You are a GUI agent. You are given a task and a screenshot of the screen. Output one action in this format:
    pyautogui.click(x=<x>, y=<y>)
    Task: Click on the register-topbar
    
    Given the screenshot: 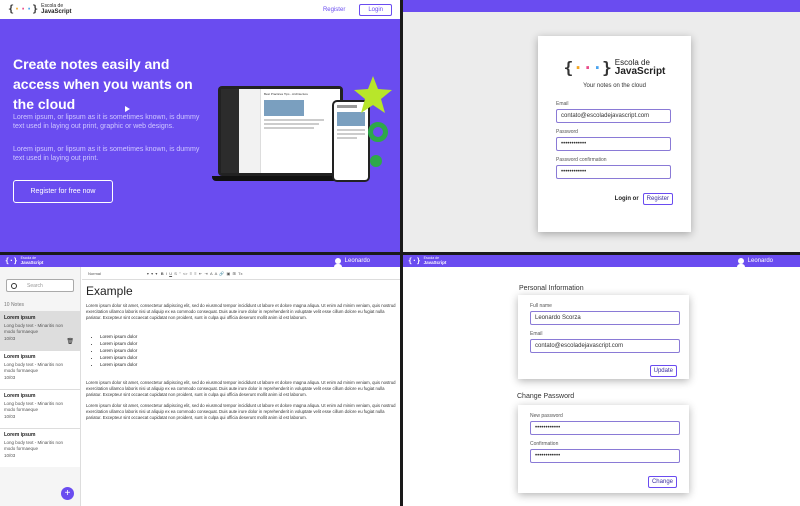 What is the action you would take?
    pyautogui.click(x=601, y=6)
    